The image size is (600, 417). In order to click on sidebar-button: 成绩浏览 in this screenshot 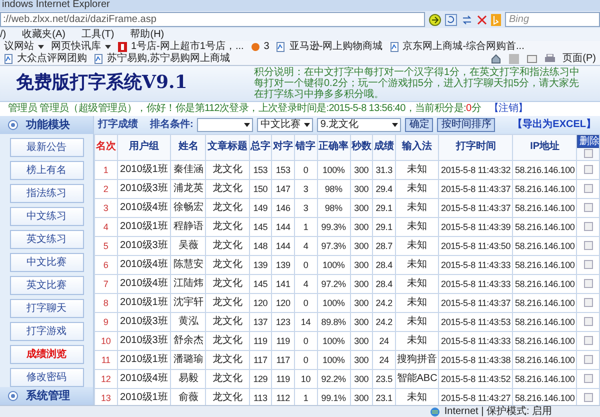, I will do `click(47, 354)`.